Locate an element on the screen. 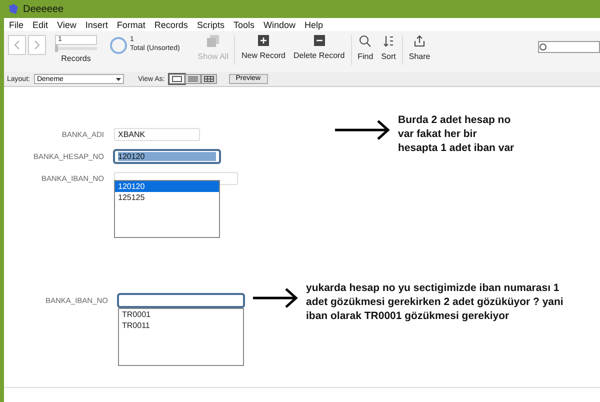 The image size is (600, 402). slider-thumb is located at coordinates (56, 48).